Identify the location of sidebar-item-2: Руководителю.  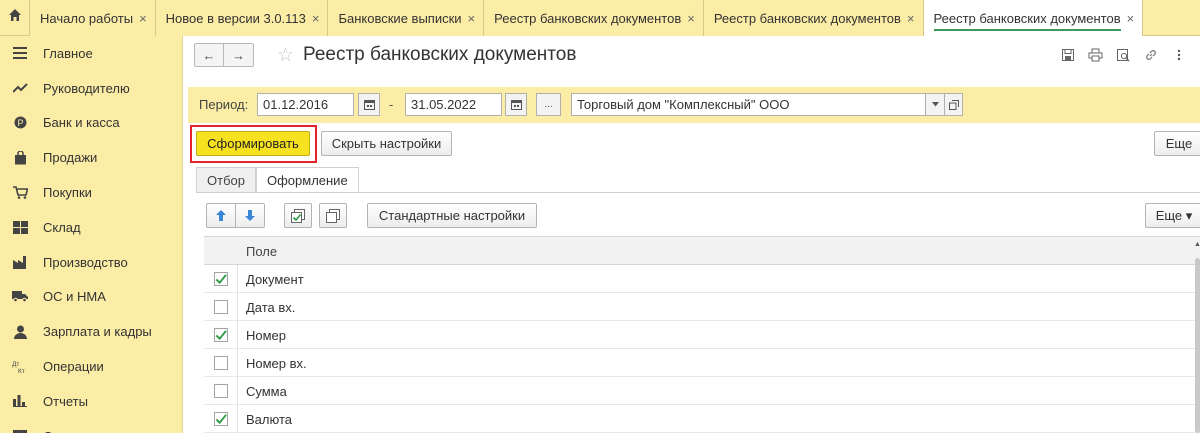
(91, 88).